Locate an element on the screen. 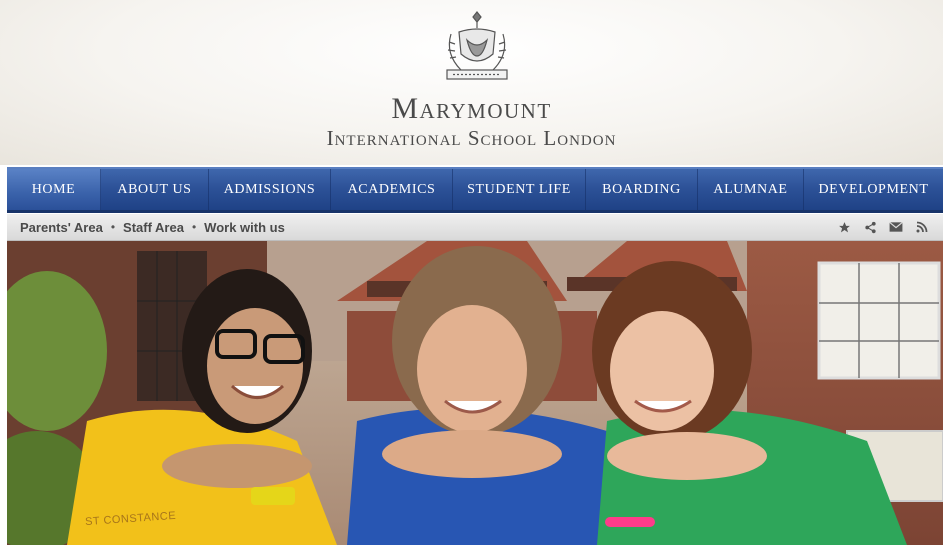  rss-icon is located at coordinates (922, 227).